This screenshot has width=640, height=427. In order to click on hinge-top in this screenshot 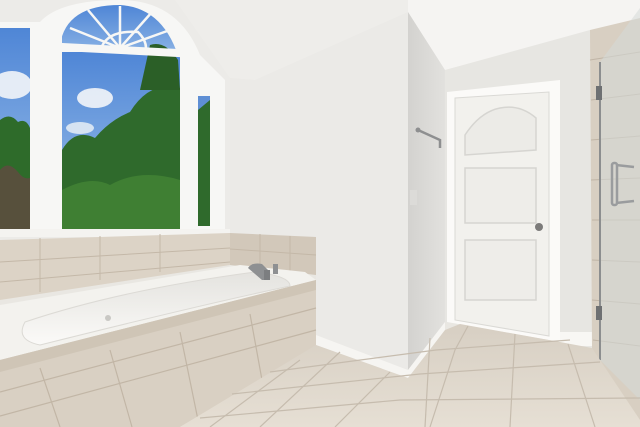, I will do `click(599, 93)`.